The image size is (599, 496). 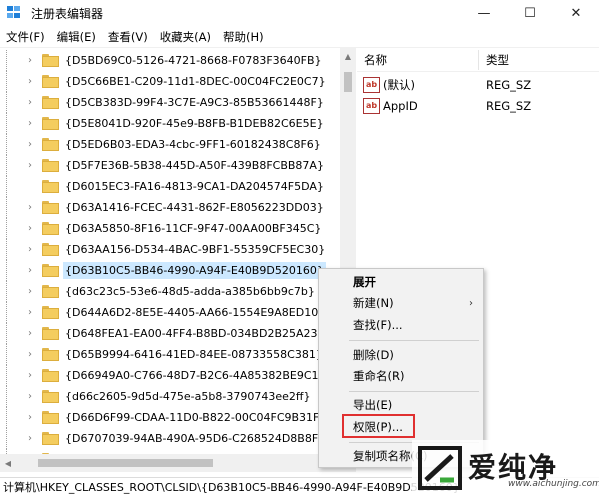 What do you see at coordinates (8, 463) in the screenshot?
I see `scroll-left-arrow-icon: ◀` at bounding box center [8, 463].